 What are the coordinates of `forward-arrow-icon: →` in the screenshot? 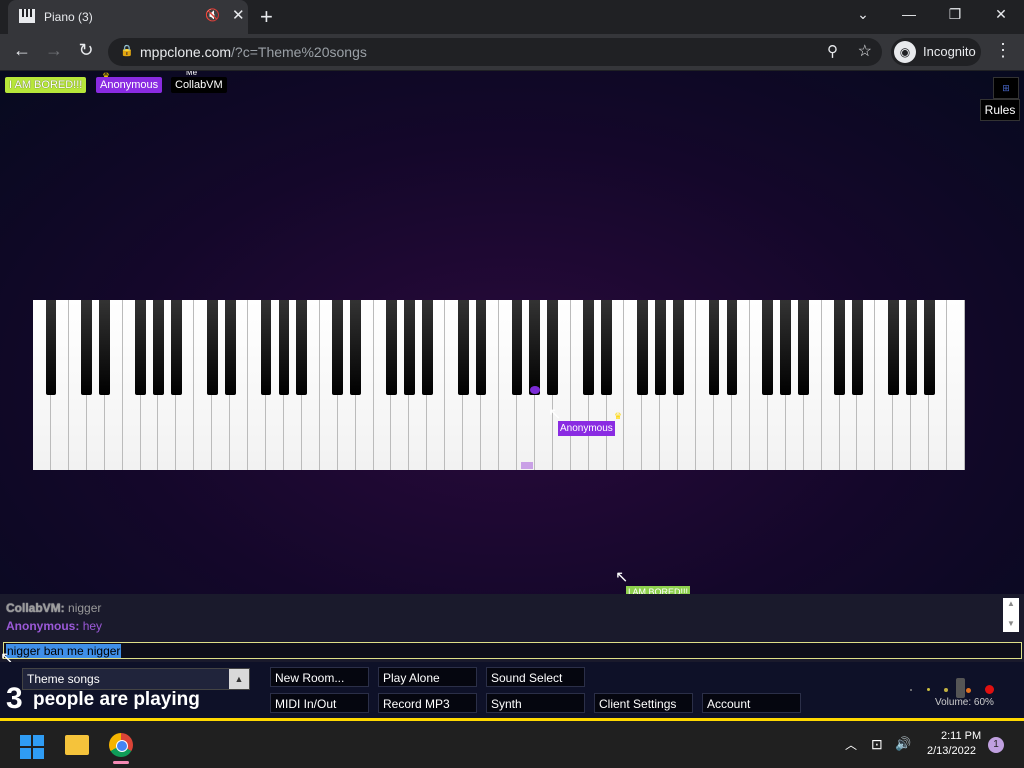 It's located at (54, 50).